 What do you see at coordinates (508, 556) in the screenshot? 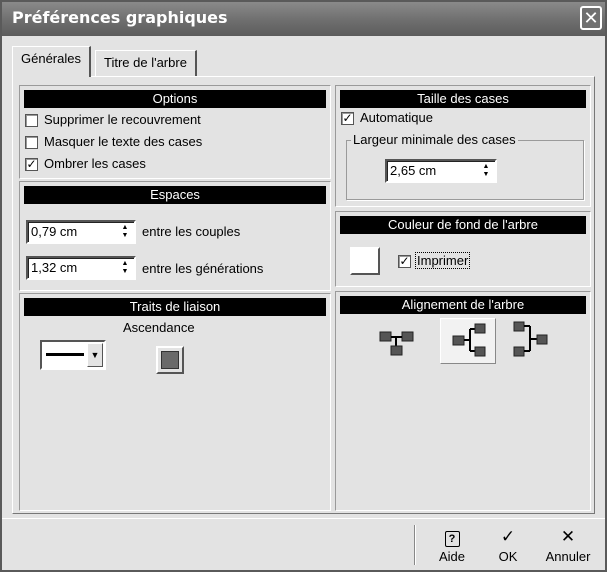
I see `ok-label: OK` at bounding box center [508, 556].